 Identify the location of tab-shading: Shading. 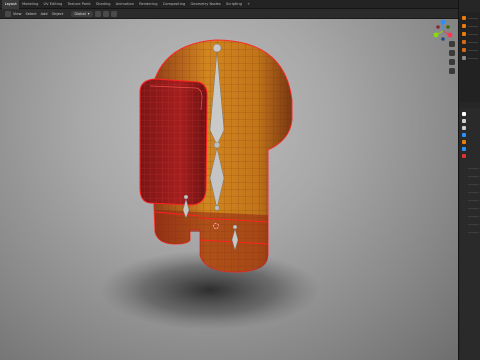
(103, 4).